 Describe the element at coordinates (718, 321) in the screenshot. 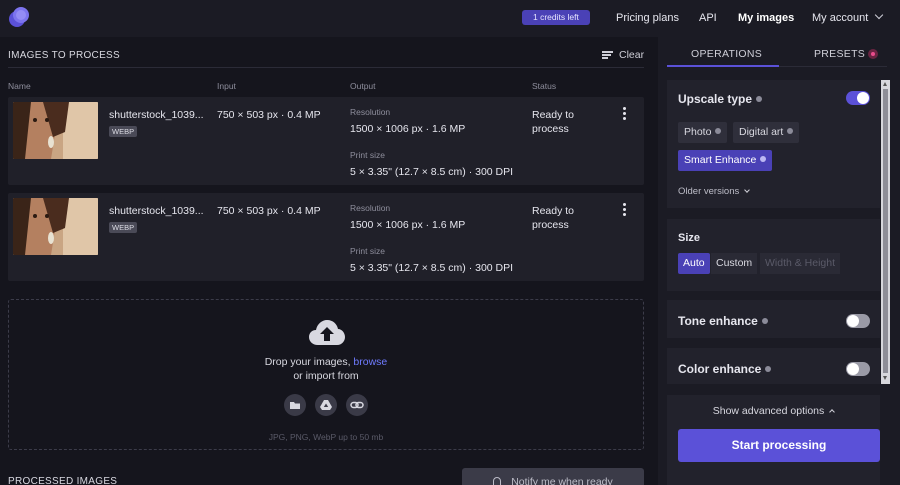

I see `tone-enhance-label: Tone enhance` at that location.